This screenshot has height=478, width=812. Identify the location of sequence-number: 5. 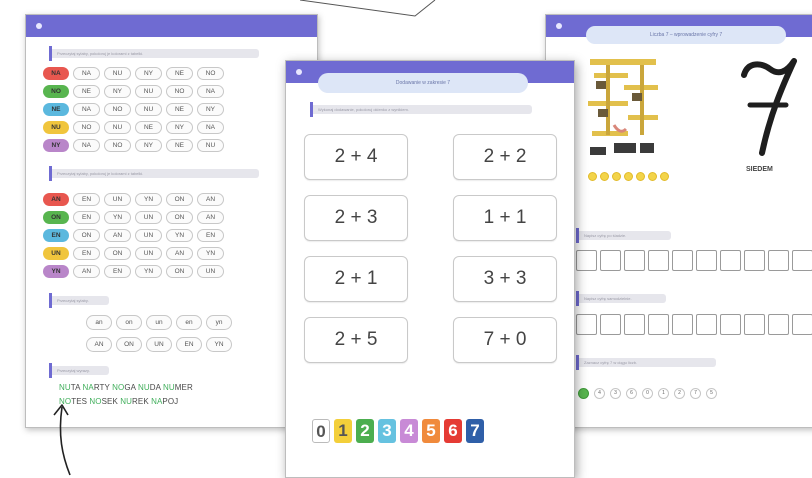
(711, 393).